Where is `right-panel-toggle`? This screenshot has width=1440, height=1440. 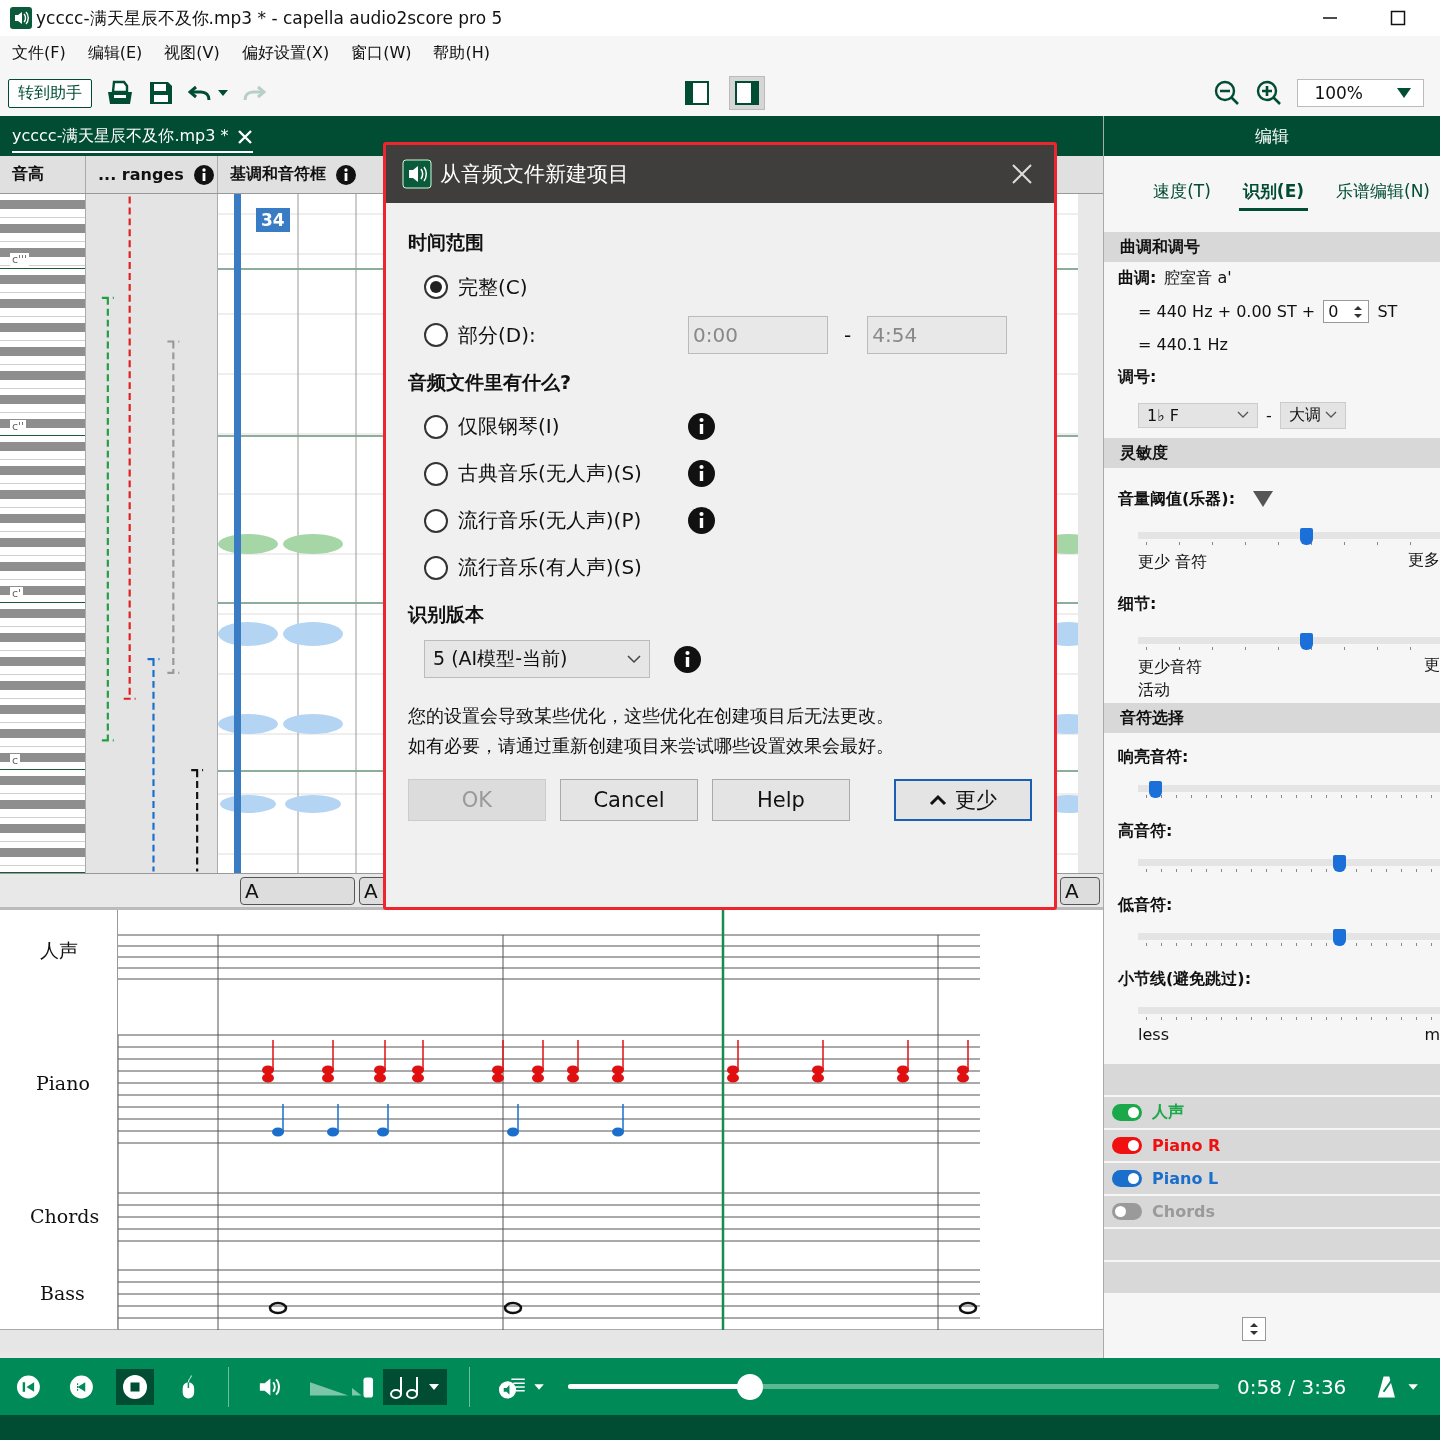 right-panel-toggle is located at coordinates (747, 93).